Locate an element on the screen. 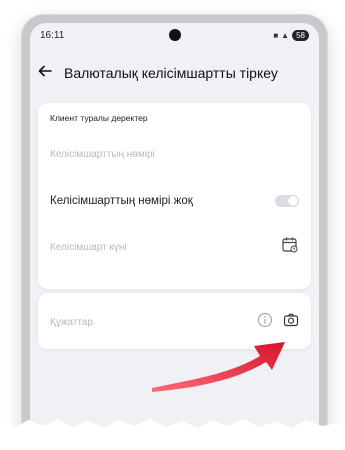 This screenshot has width=345, height=450. no-contract-number-row: Келісімшарттың нөмірі жоқ is located at coordinates (174, 201).